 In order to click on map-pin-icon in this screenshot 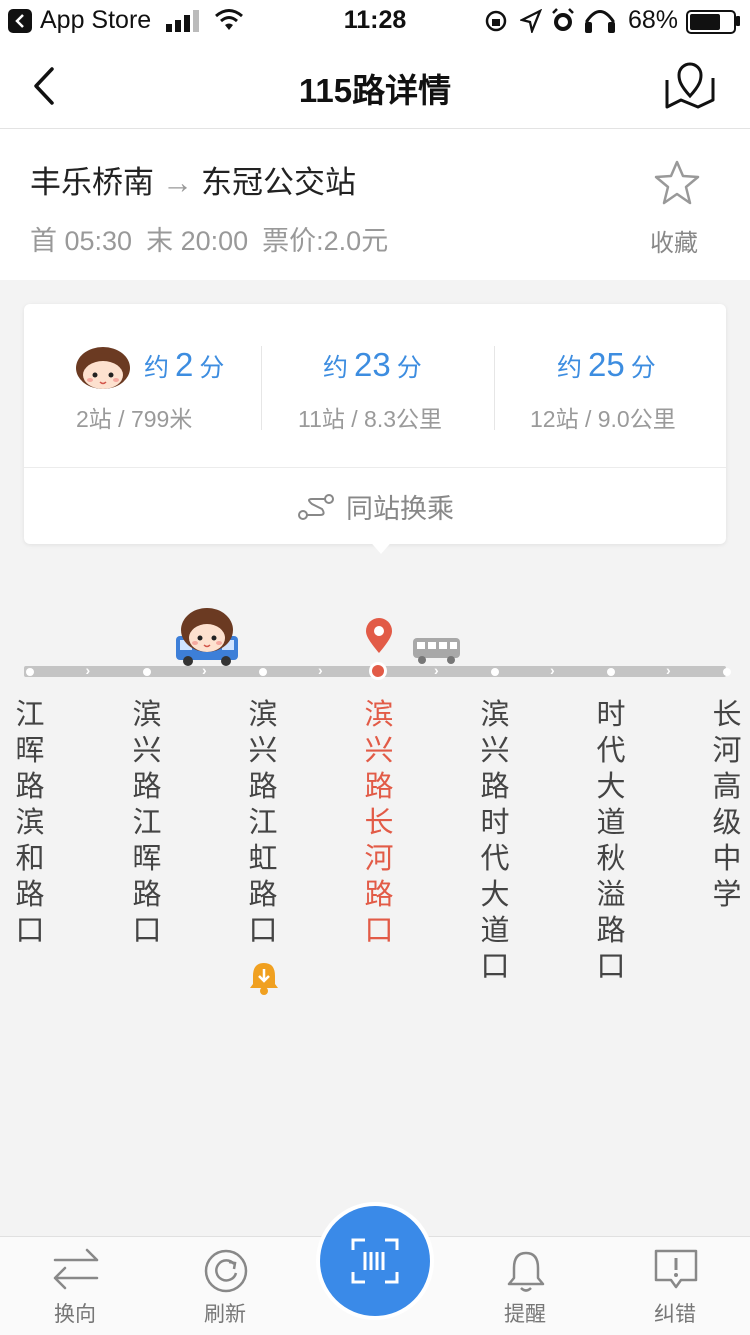, I will do `click(690, 85)`.